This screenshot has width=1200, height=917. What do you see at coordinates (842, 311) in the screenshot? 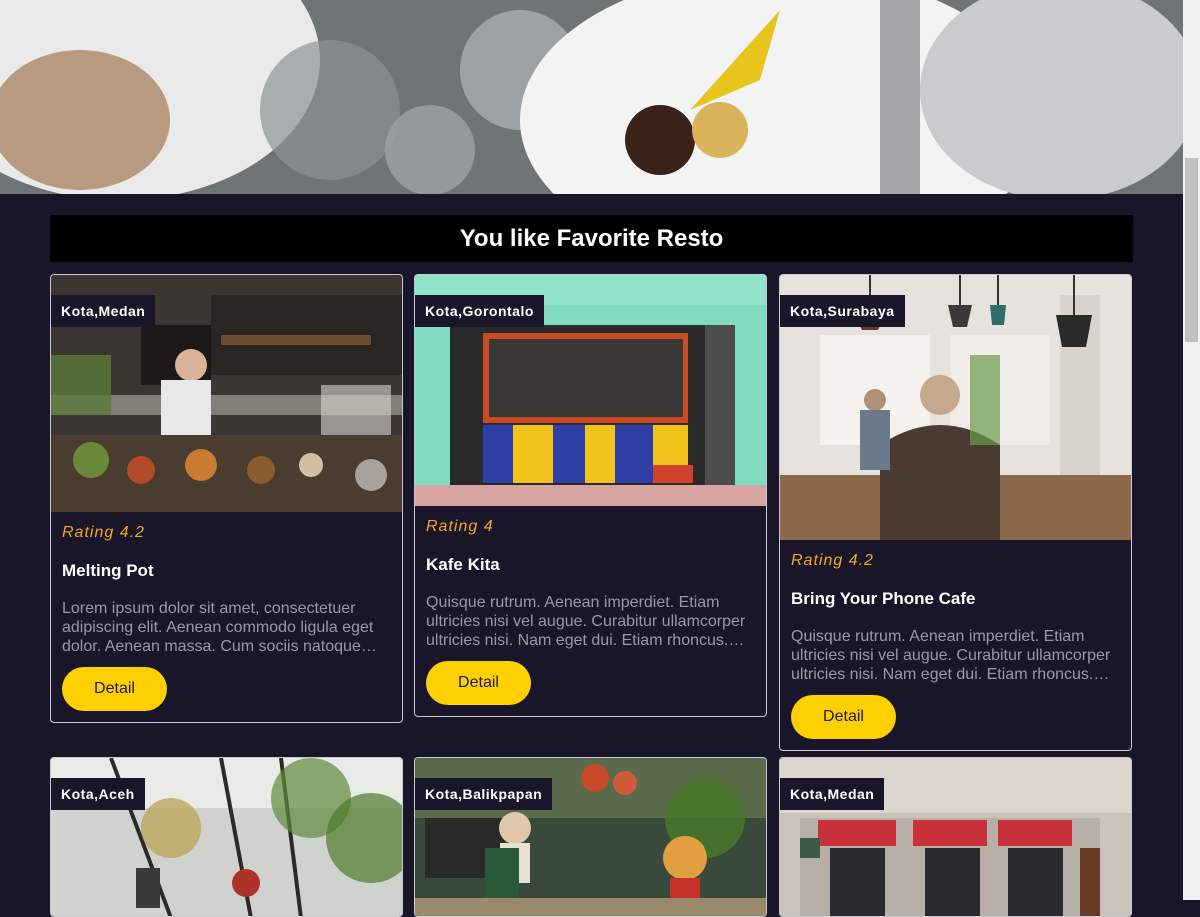
I see `city-badge: Kota,Surabaya` at bounding box center [842, 311].